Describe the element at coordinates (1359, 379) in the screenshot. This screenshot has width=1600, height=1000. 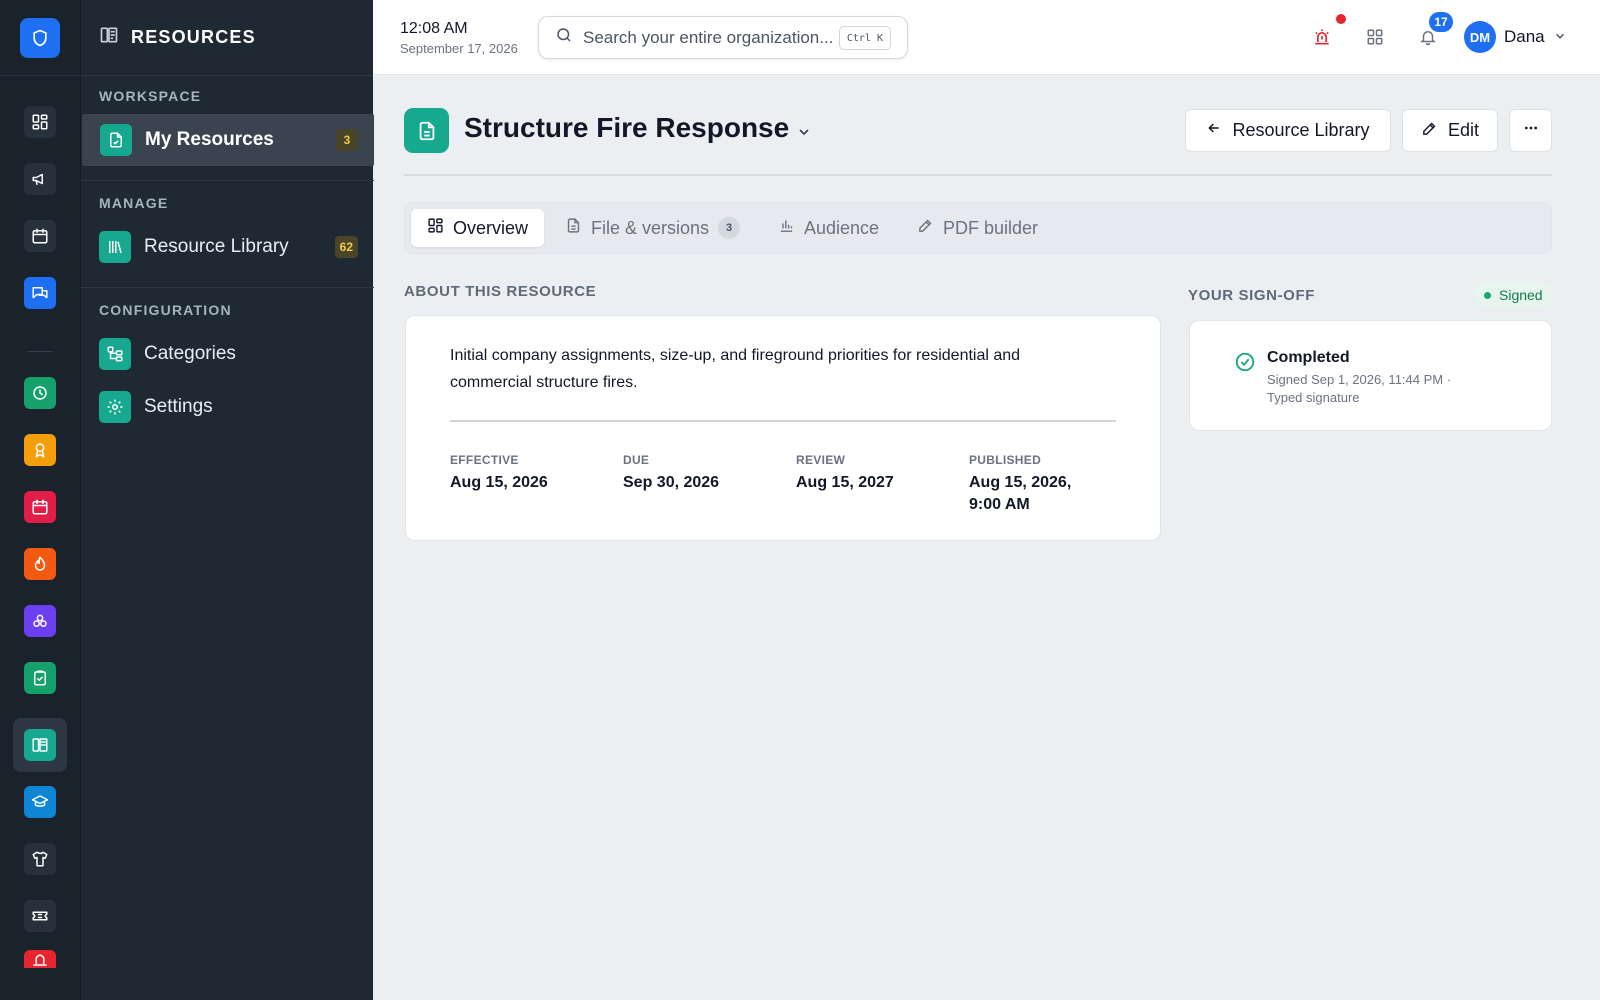
I see `signoff-detail-line: Signed Sep 1, 2026, 11:44 PM ·` at that location.